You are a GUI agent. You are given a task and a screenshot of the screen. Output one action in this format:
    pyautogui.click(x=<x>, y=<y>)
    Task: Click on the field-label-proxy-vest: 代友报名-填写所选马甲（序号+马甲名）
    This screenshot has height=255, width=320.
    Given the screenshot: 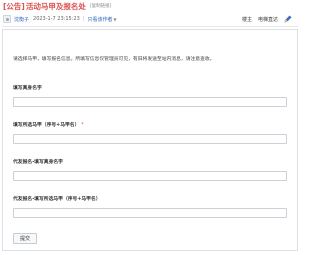 What is the action you would take?
    pyautogui.click(x=57, y=198)
    